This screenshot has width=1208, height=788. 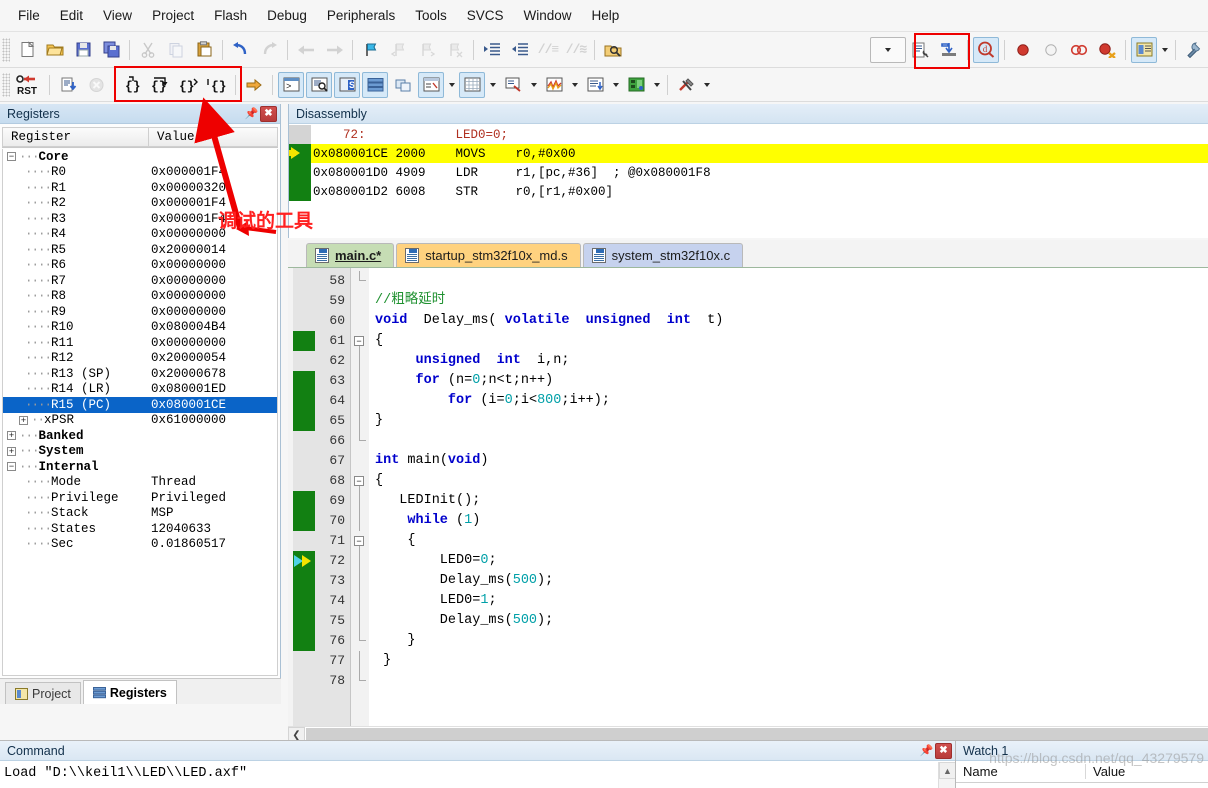 What do you see at coordinates (788, 461) in the screenshot?
I see `code-line: int main(void)` at bounding box center [788, 461].